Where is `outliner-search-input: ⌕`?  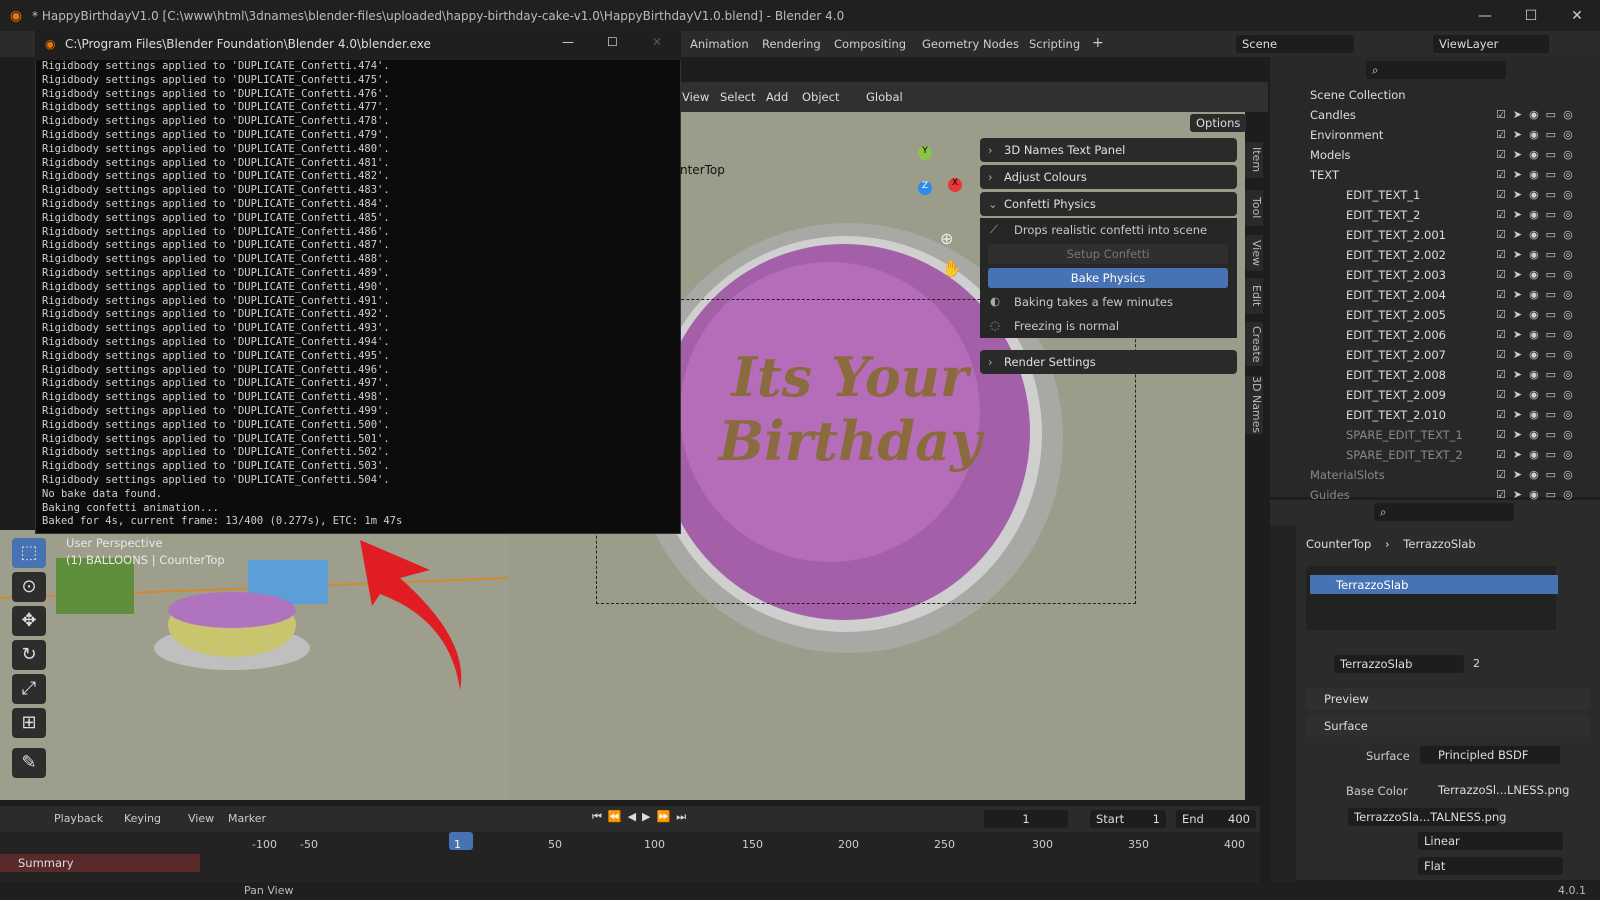
outliner-search-input: ⌕ is located at coordinates (1436, 70).